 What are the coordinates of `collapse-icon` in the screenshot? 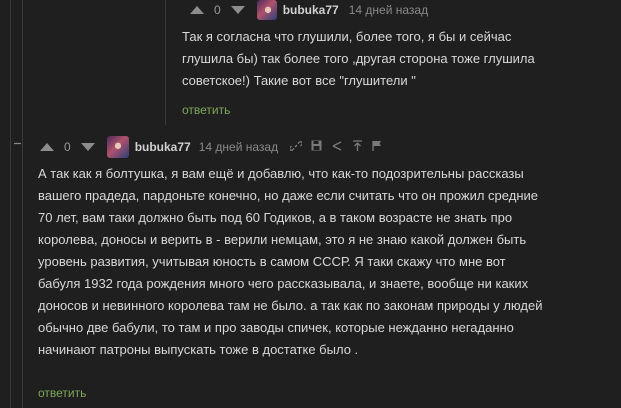 It's located at (17, 145).